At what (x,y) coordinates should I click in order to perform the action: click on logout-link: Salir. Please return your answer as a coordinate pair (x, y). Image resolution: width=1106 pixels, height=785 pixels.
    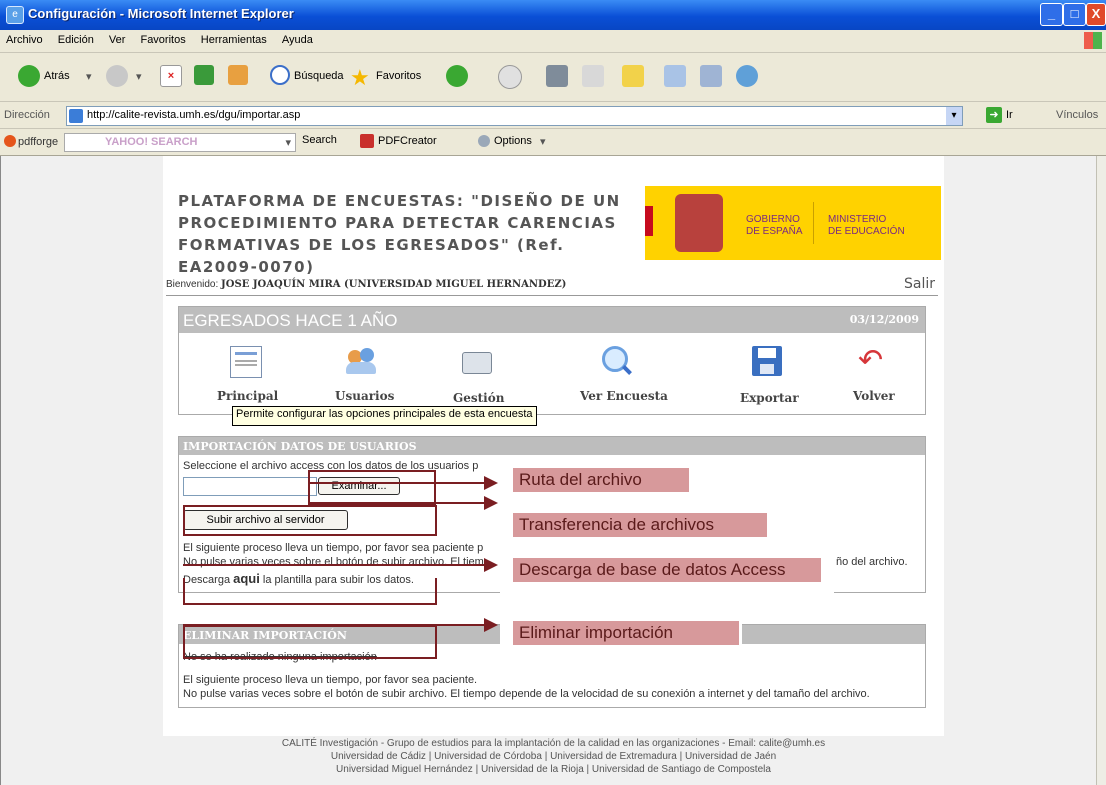
    Looking at the image, I should click on (919, 284).